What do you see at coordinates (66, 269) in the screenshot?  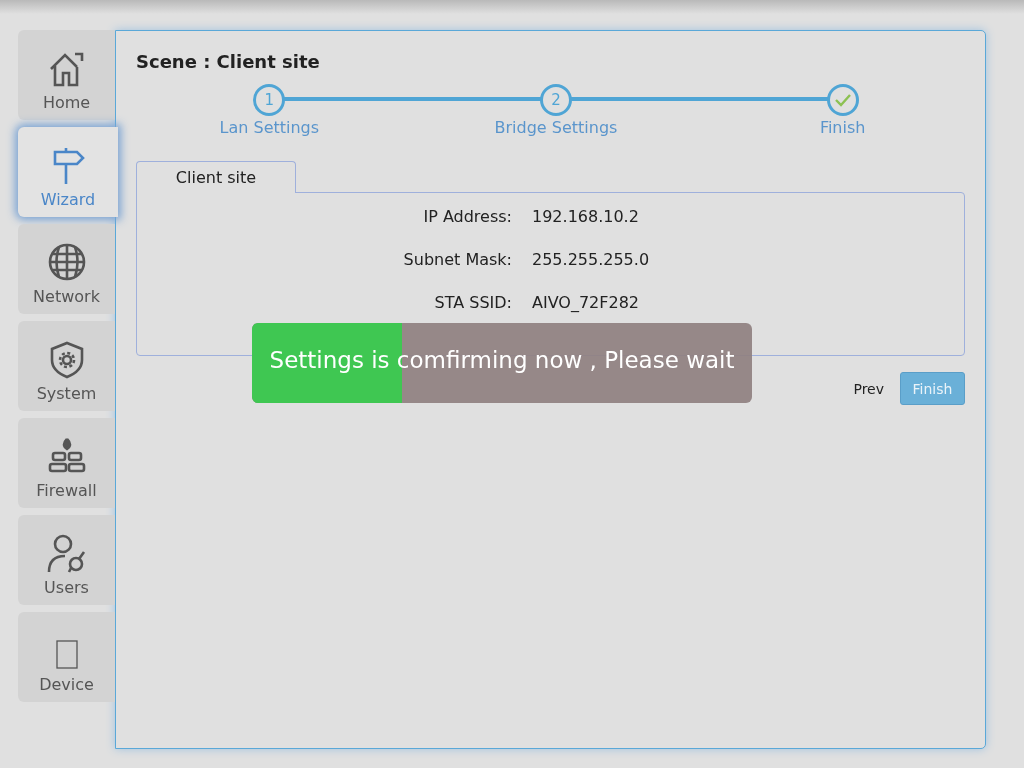 I see `sidebar-item: Network` at bounding box center [66, 269].